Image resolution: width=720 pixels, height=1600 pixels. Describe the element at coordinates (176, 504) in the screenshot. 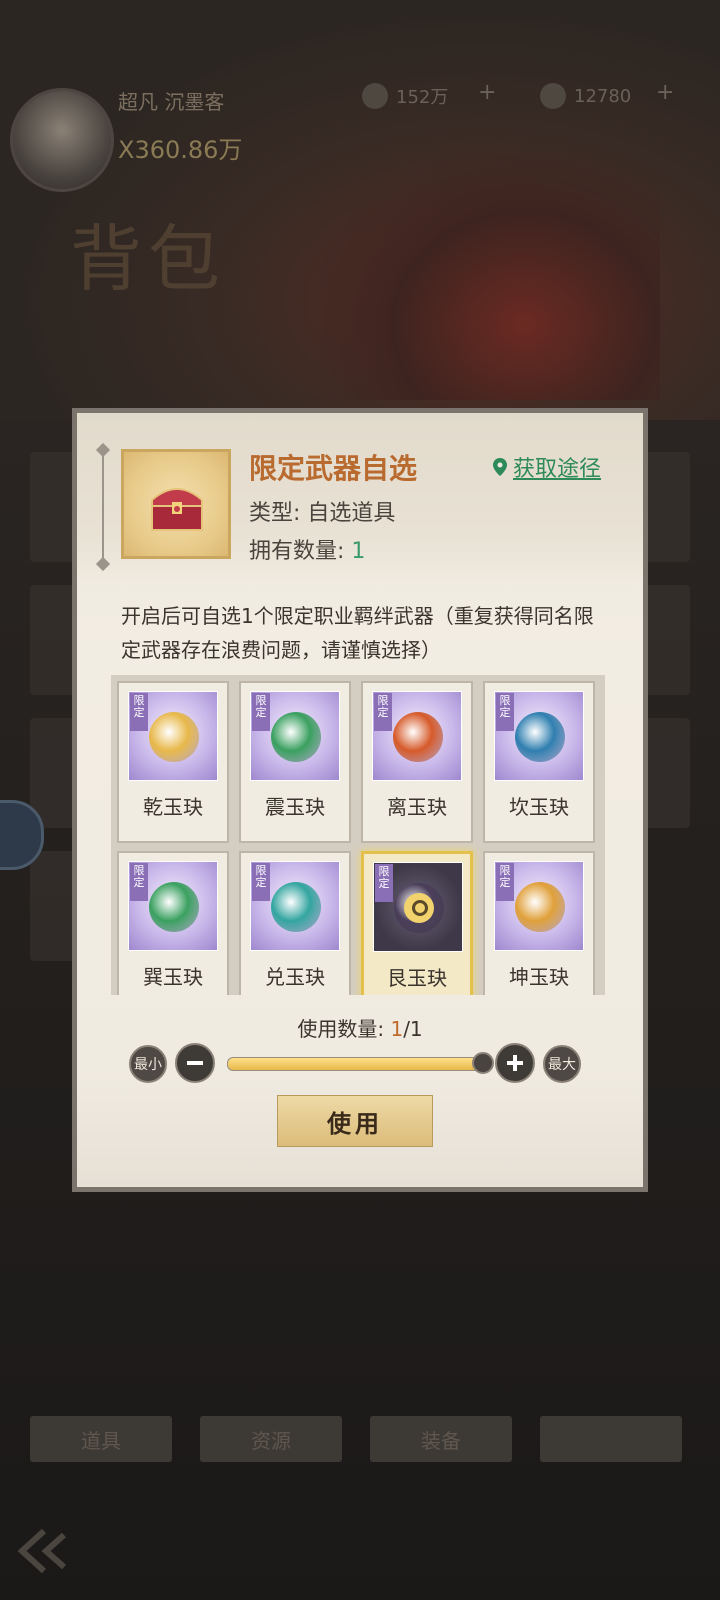

I see `treasure-chest-icon` at that location.